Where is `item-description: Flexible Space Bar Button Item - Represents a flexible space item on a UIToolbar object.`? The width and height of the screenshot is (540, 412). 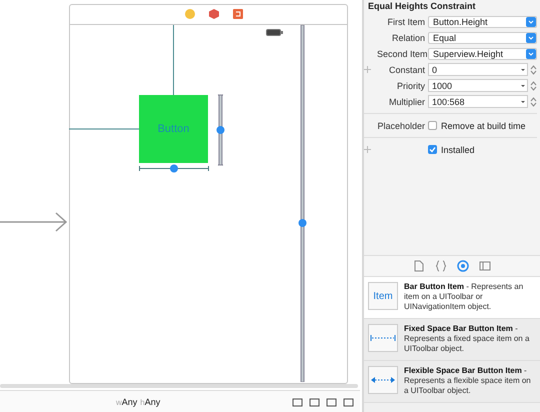
item-description: Flexible Space Bar Button Item - Represents a flexible space item on a UIToolbar object. is located at coordinates (468, 381).